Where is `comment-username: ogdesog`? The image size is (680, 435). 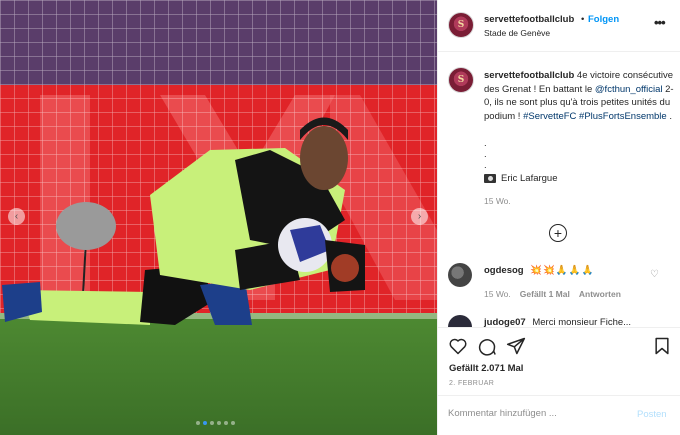 comment-username: ogdesog is located at coordinates (504, 270).